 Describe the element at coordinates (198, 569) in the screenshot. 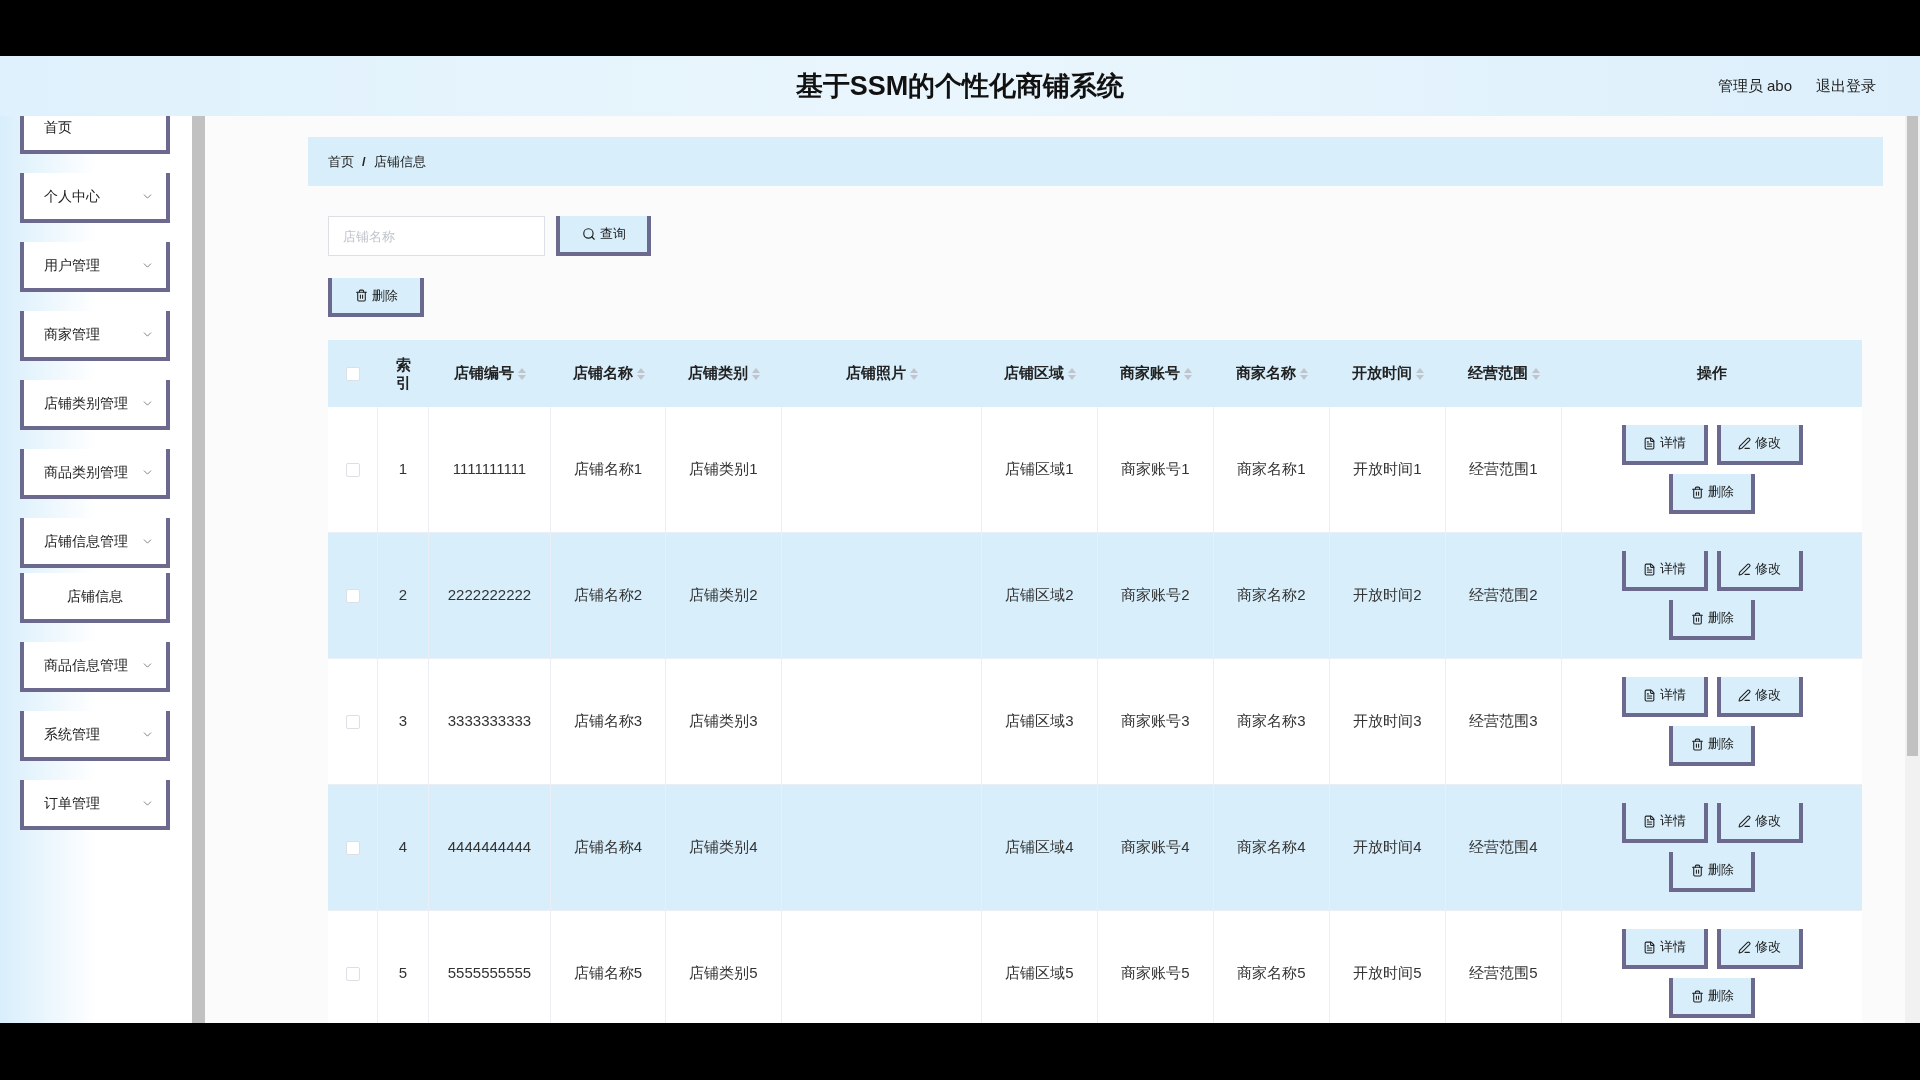

I see `sidebar-scrollbar` at that location.